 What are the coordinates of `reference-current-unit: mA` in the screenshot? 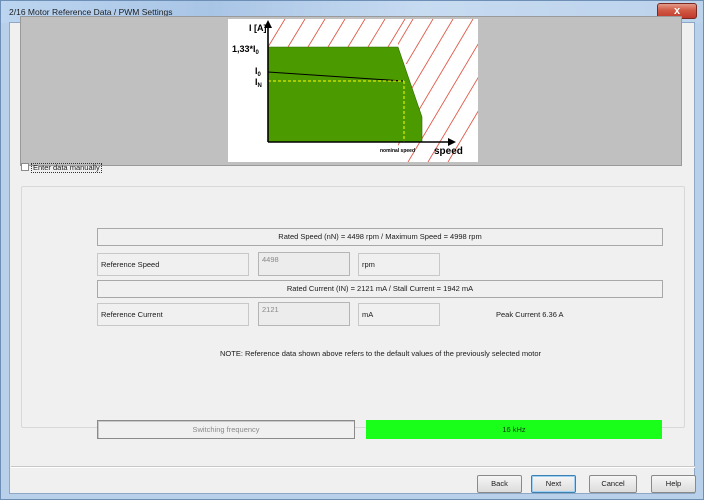 It's located at (399, 314).